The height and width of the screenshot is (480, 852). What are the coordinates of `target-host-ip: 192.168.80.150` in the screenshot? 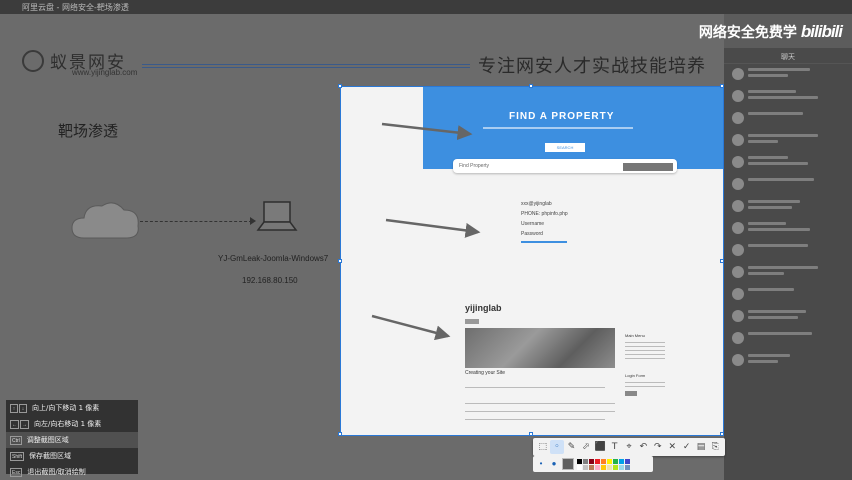 It's located at (270, 280).